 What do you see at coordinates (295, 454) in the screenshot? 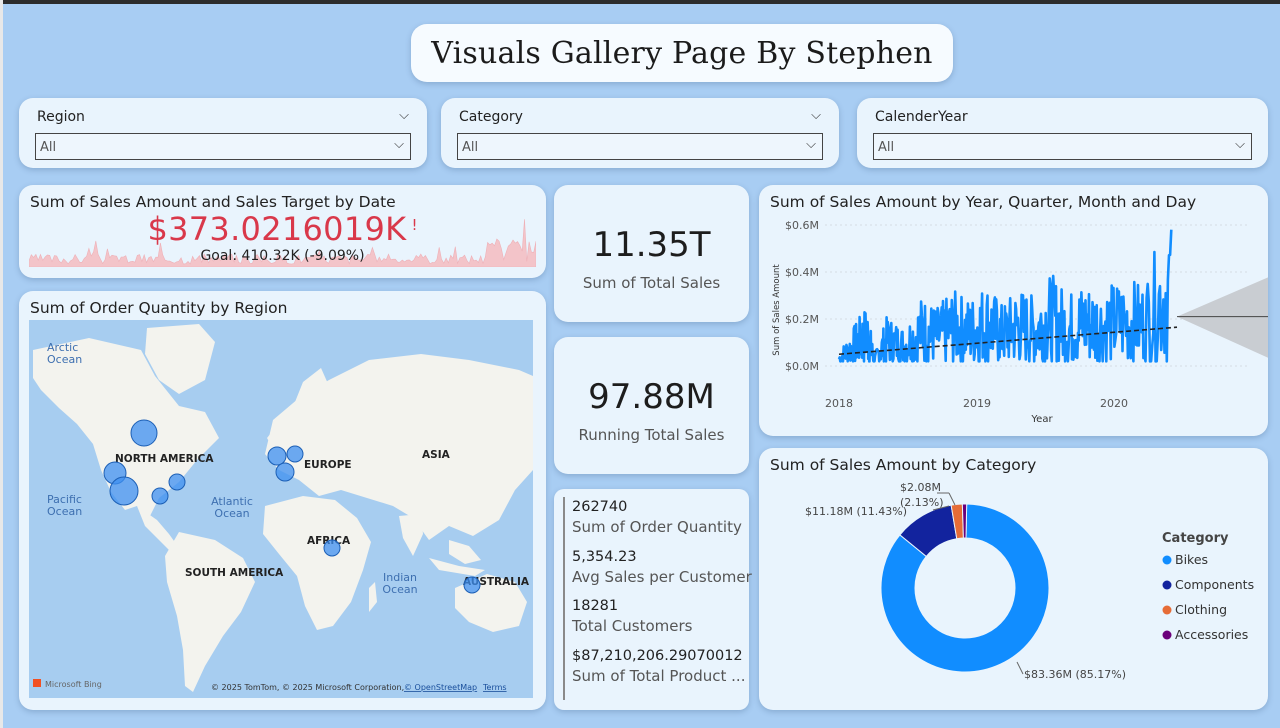
I see `map-bubble-germany` at bounding box center [295, 454].